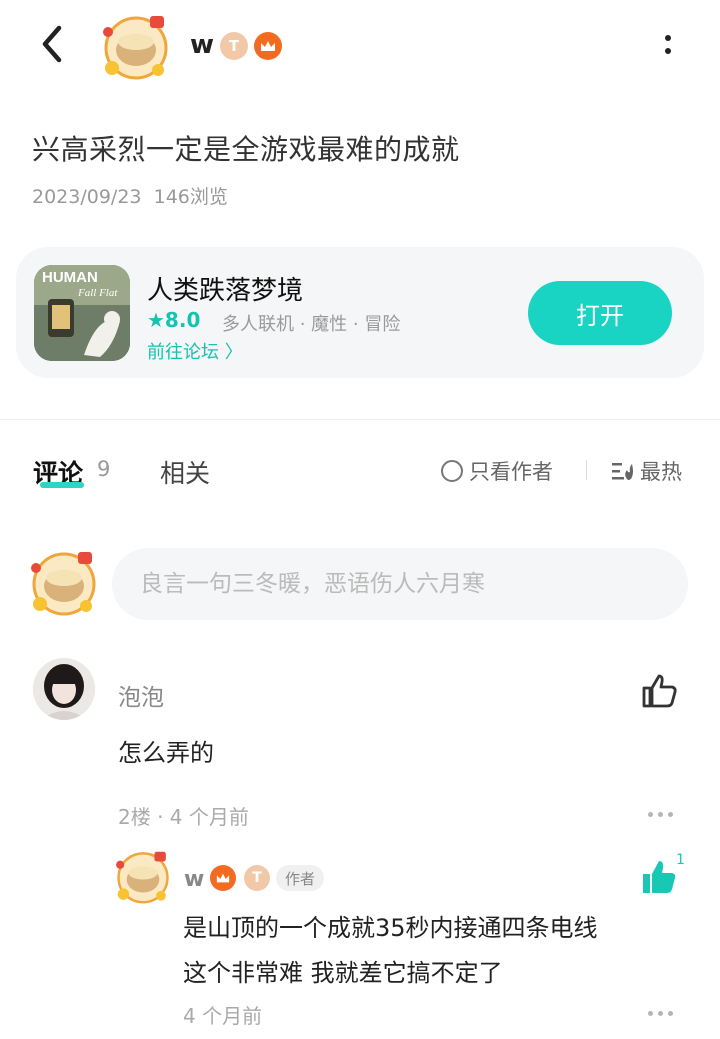 The image size is (720, 1039). What do you see at coordinates (622, 471) in the screenshot?
I see `sort-icon` at bounding box center [622, 471].